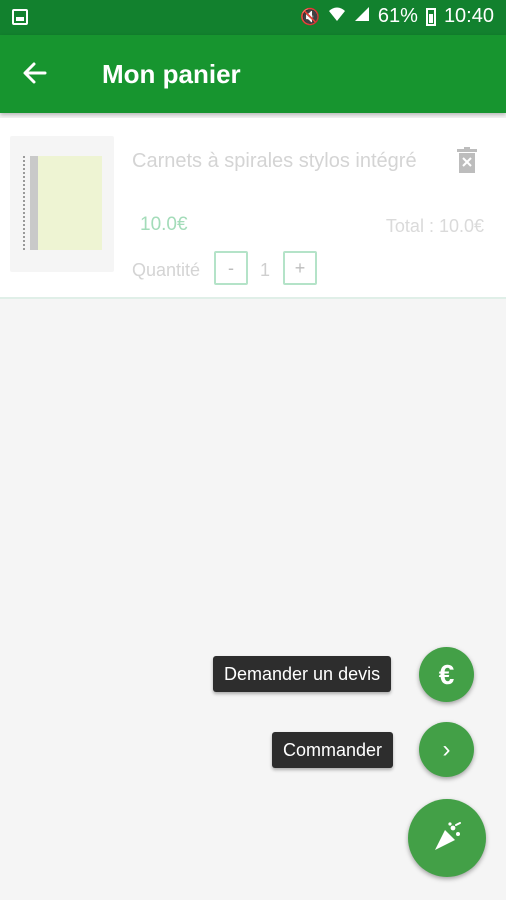  What do you see at coordinates (468, 16) in the screenshot?
I see `clock: 10:40` at bounding box center [468, 16].